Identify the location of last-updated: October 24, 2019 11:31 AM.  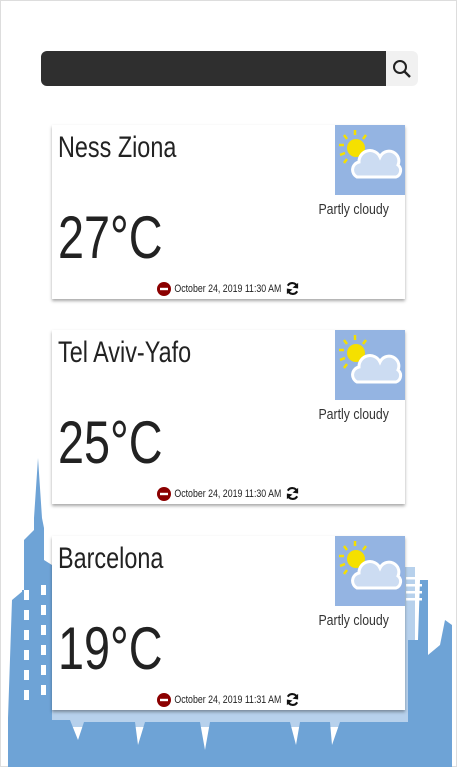
(228, 699).